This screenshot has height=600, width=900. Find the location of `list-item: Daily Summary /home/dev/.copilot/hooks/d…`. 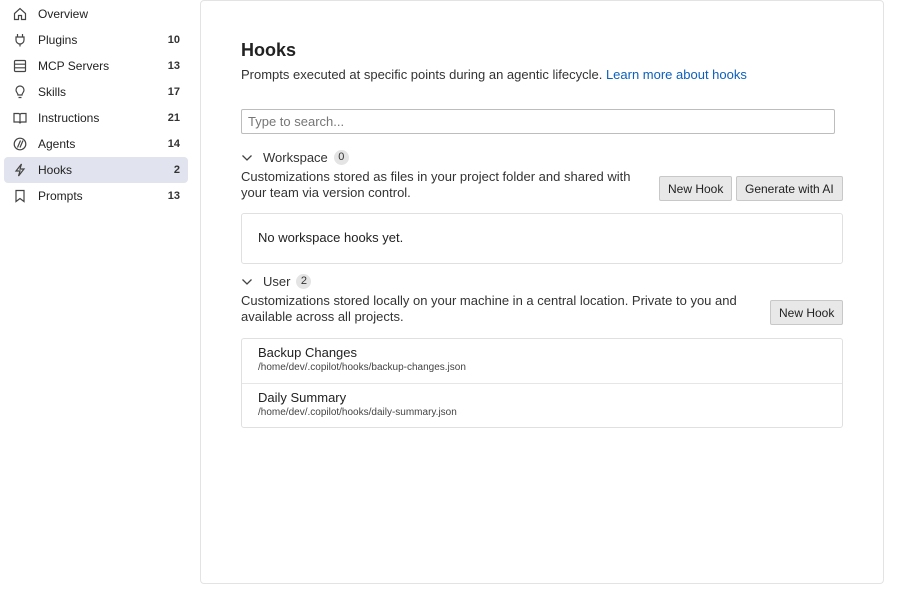

list-item: Daily Summary /home/dev/.copilot/hooks/d… is located at coordinates (542, 405).